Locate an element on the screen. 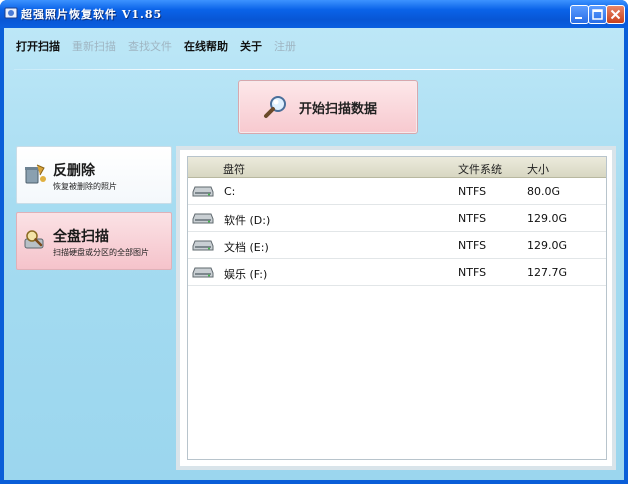 This screenshot has width=628, height=484. undelete-title: 反删除 is located at coordinates (74, 171).